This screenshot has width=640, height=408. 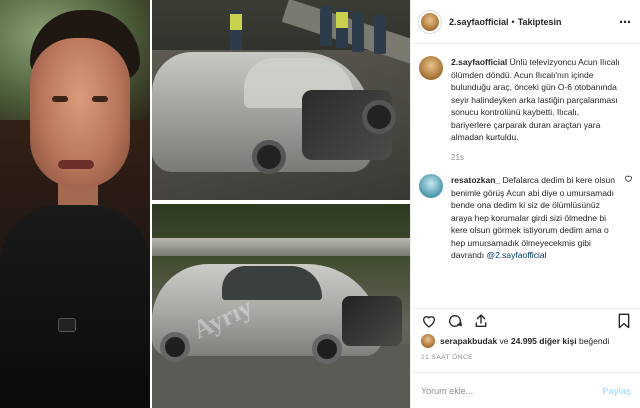 What do you see at coordinates (479, 62) in the screenshot?
I see `comment-username: 2.sayfaofficial` at bounding box center [479, 62].